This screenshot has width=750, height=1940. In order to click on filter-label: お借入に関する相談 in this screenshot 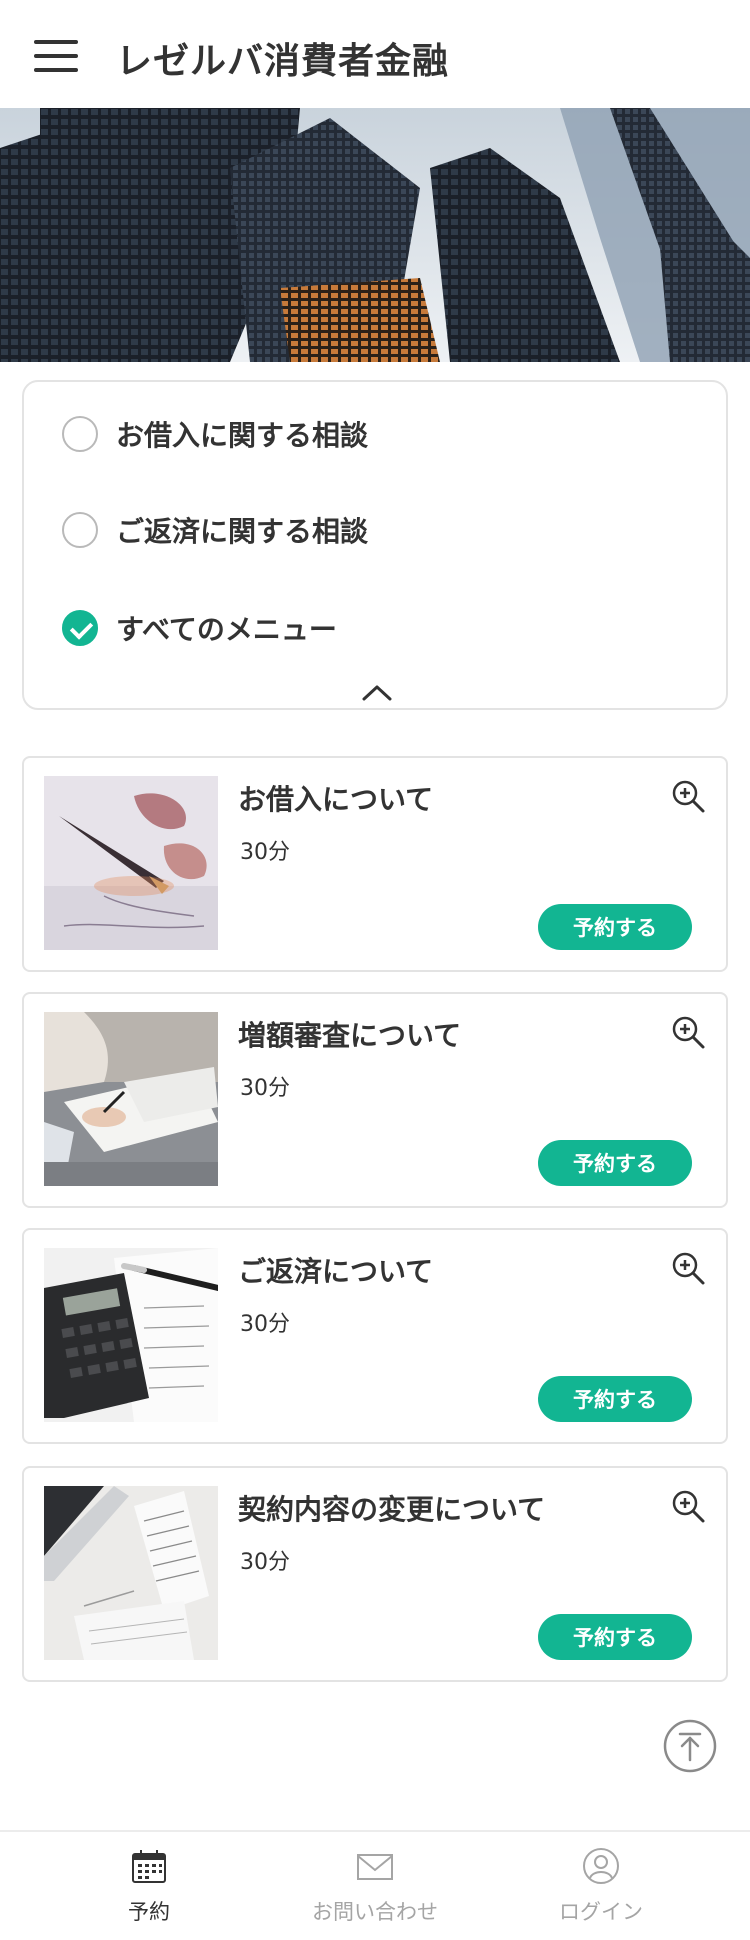, I will do `click(242, 435)`.